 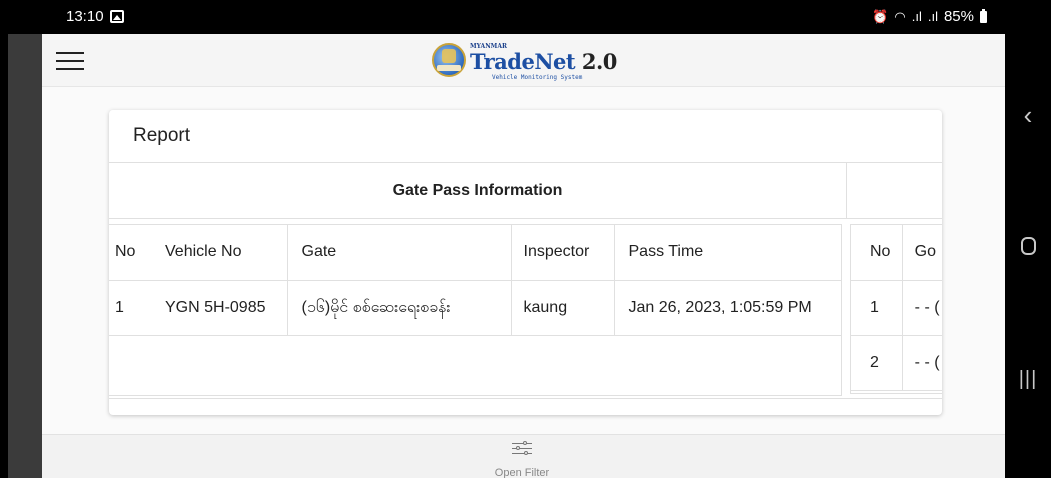 I want to click on filter-bar: Open Filter, so click(x=523, y=456).